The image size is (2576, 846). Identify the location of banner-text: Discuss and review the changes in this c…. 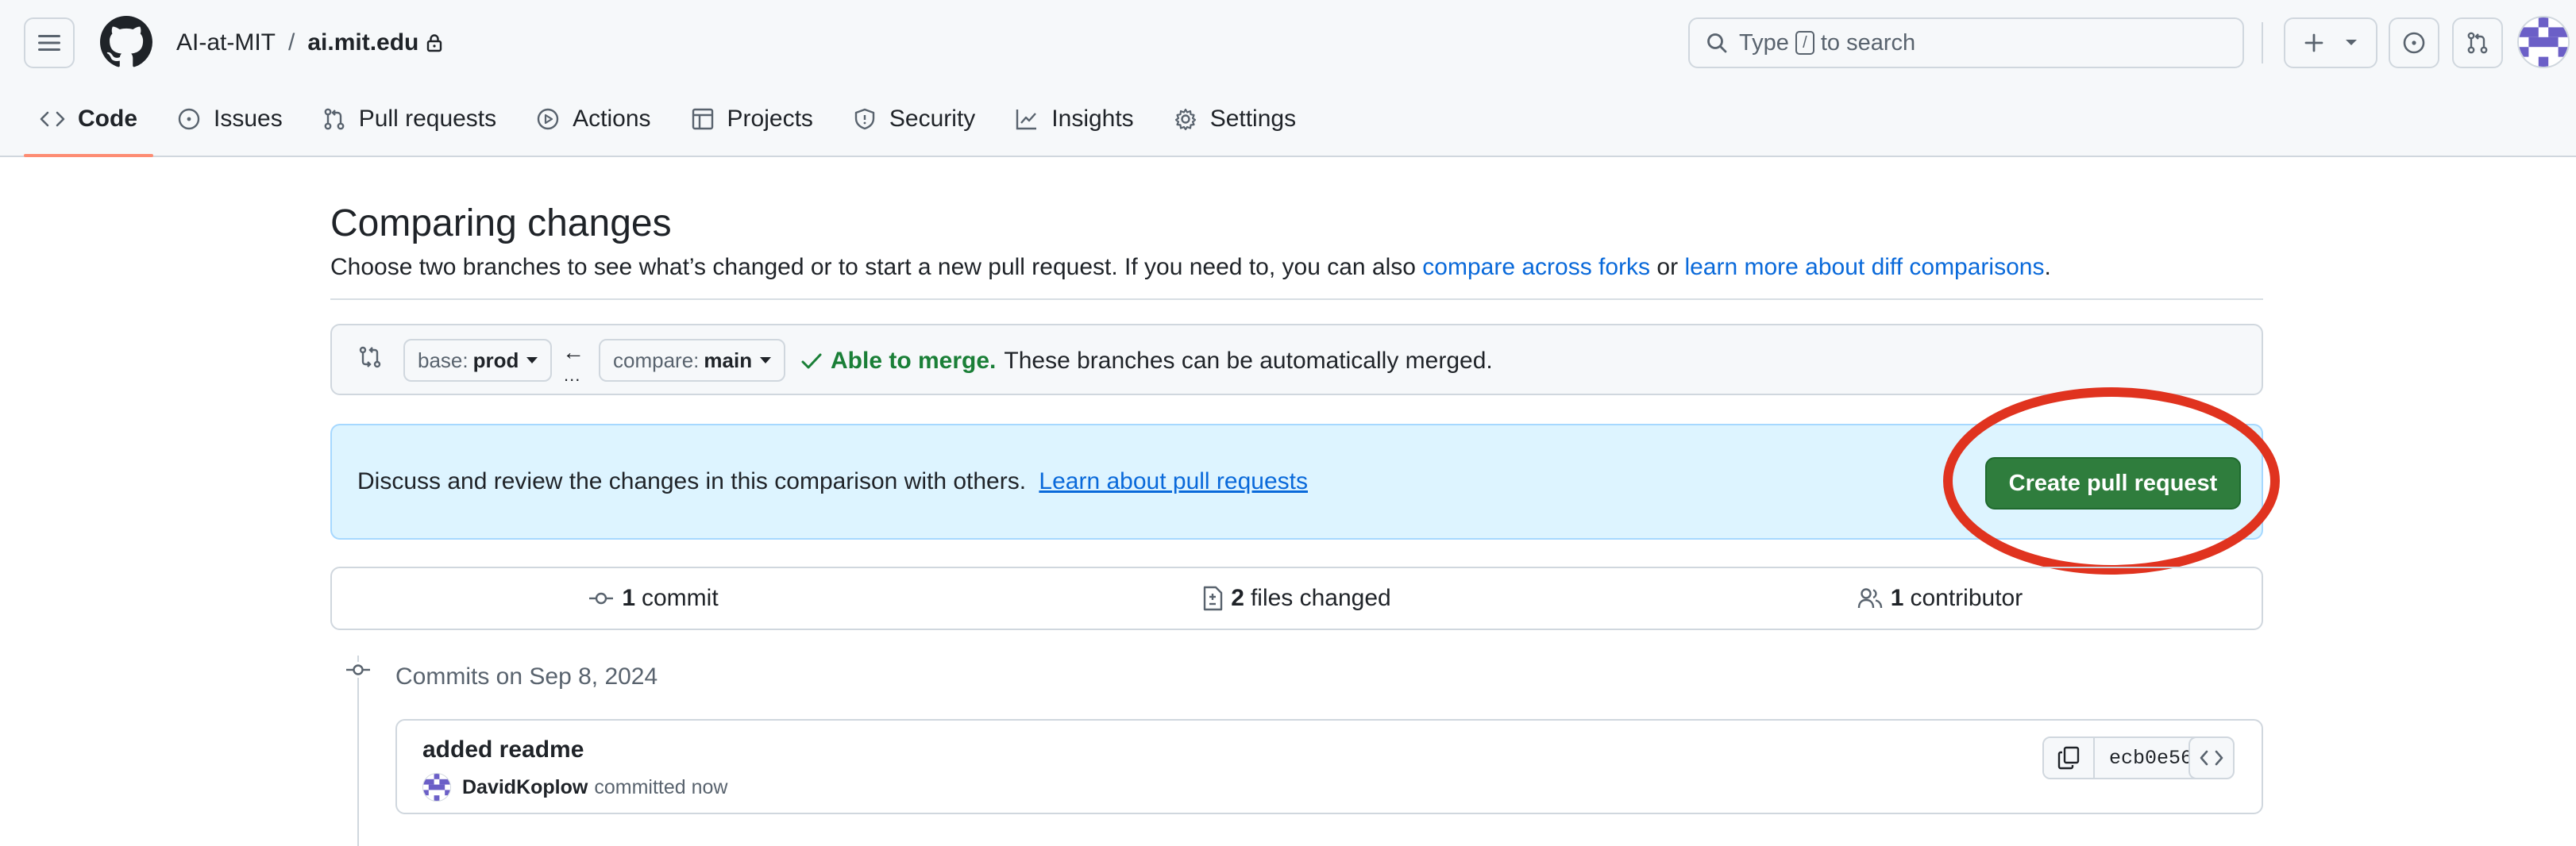
(692, 481).